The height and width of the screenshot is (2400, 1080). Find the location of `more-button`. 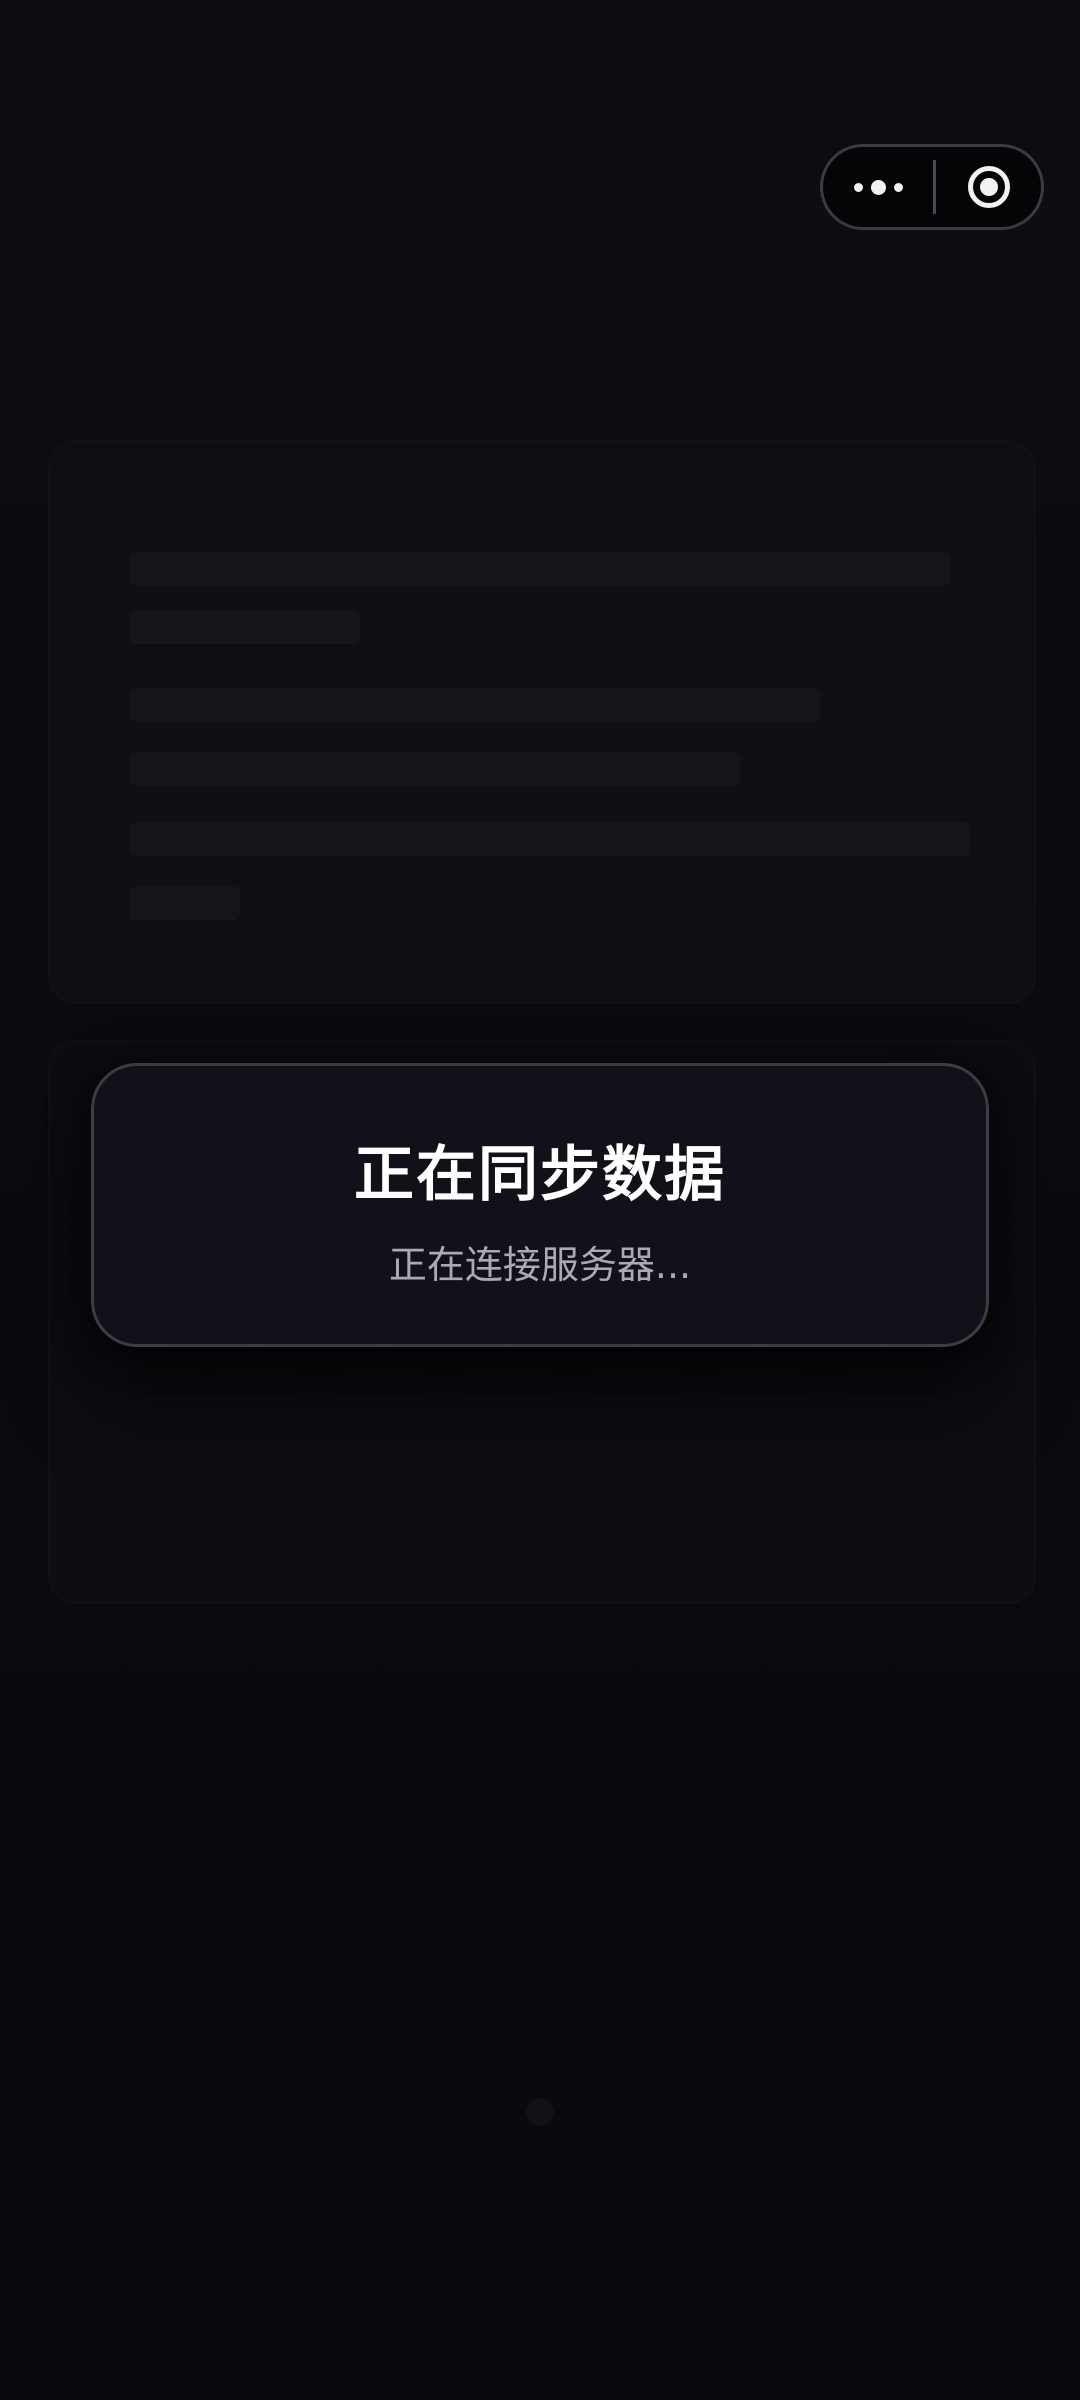

more-button is located at coordinates (878, 187).